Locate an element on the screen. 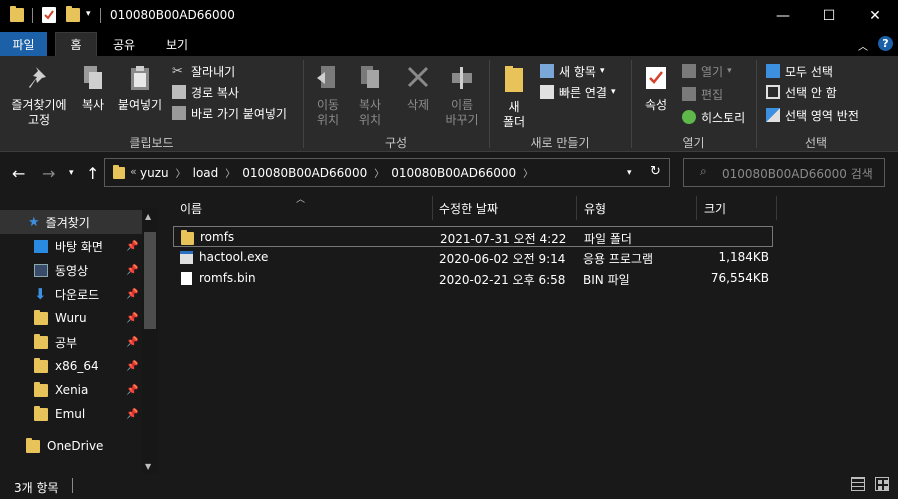 Image resolution: width=898 pixels, height=499 pixels. column-header-type: 유형 is located at coordinates (595, 208).